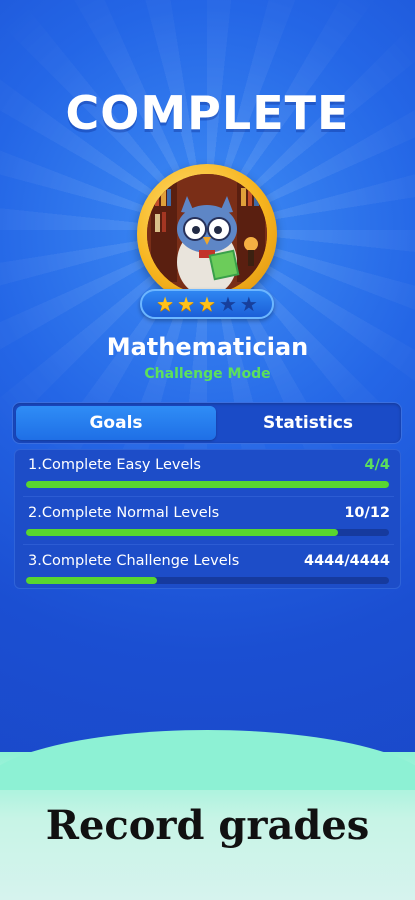  I want to click on goal-value: 4/4, so click(377, 465).